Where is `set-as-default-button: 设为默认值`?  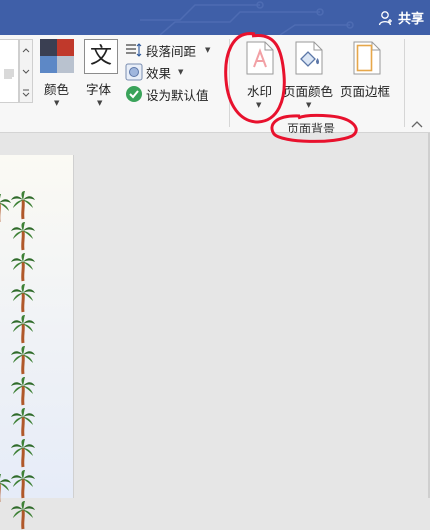
set-as-default-button: 设为默认值 is located at coordinates (172, 94).